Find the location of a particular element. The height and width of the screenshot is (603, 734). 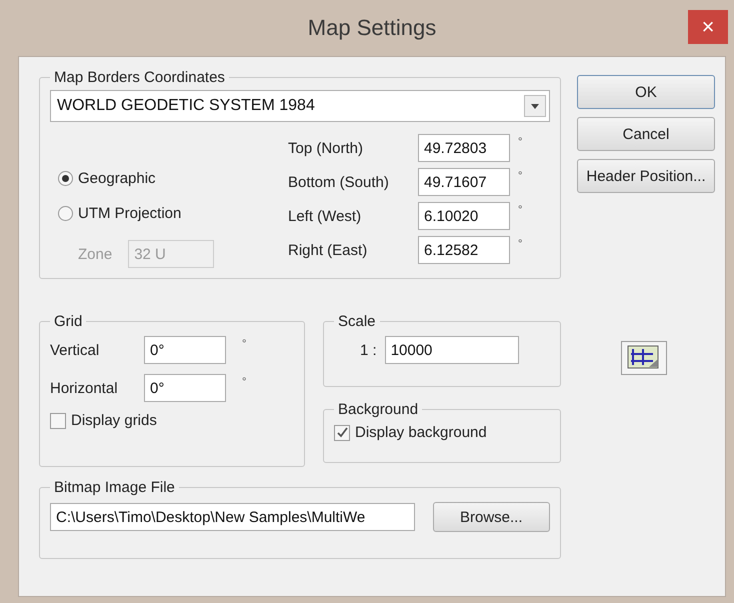

file-path-field: C:\Users\Timo\Desktop\New Samples\MultiWe is located at coordinates (232, 517).